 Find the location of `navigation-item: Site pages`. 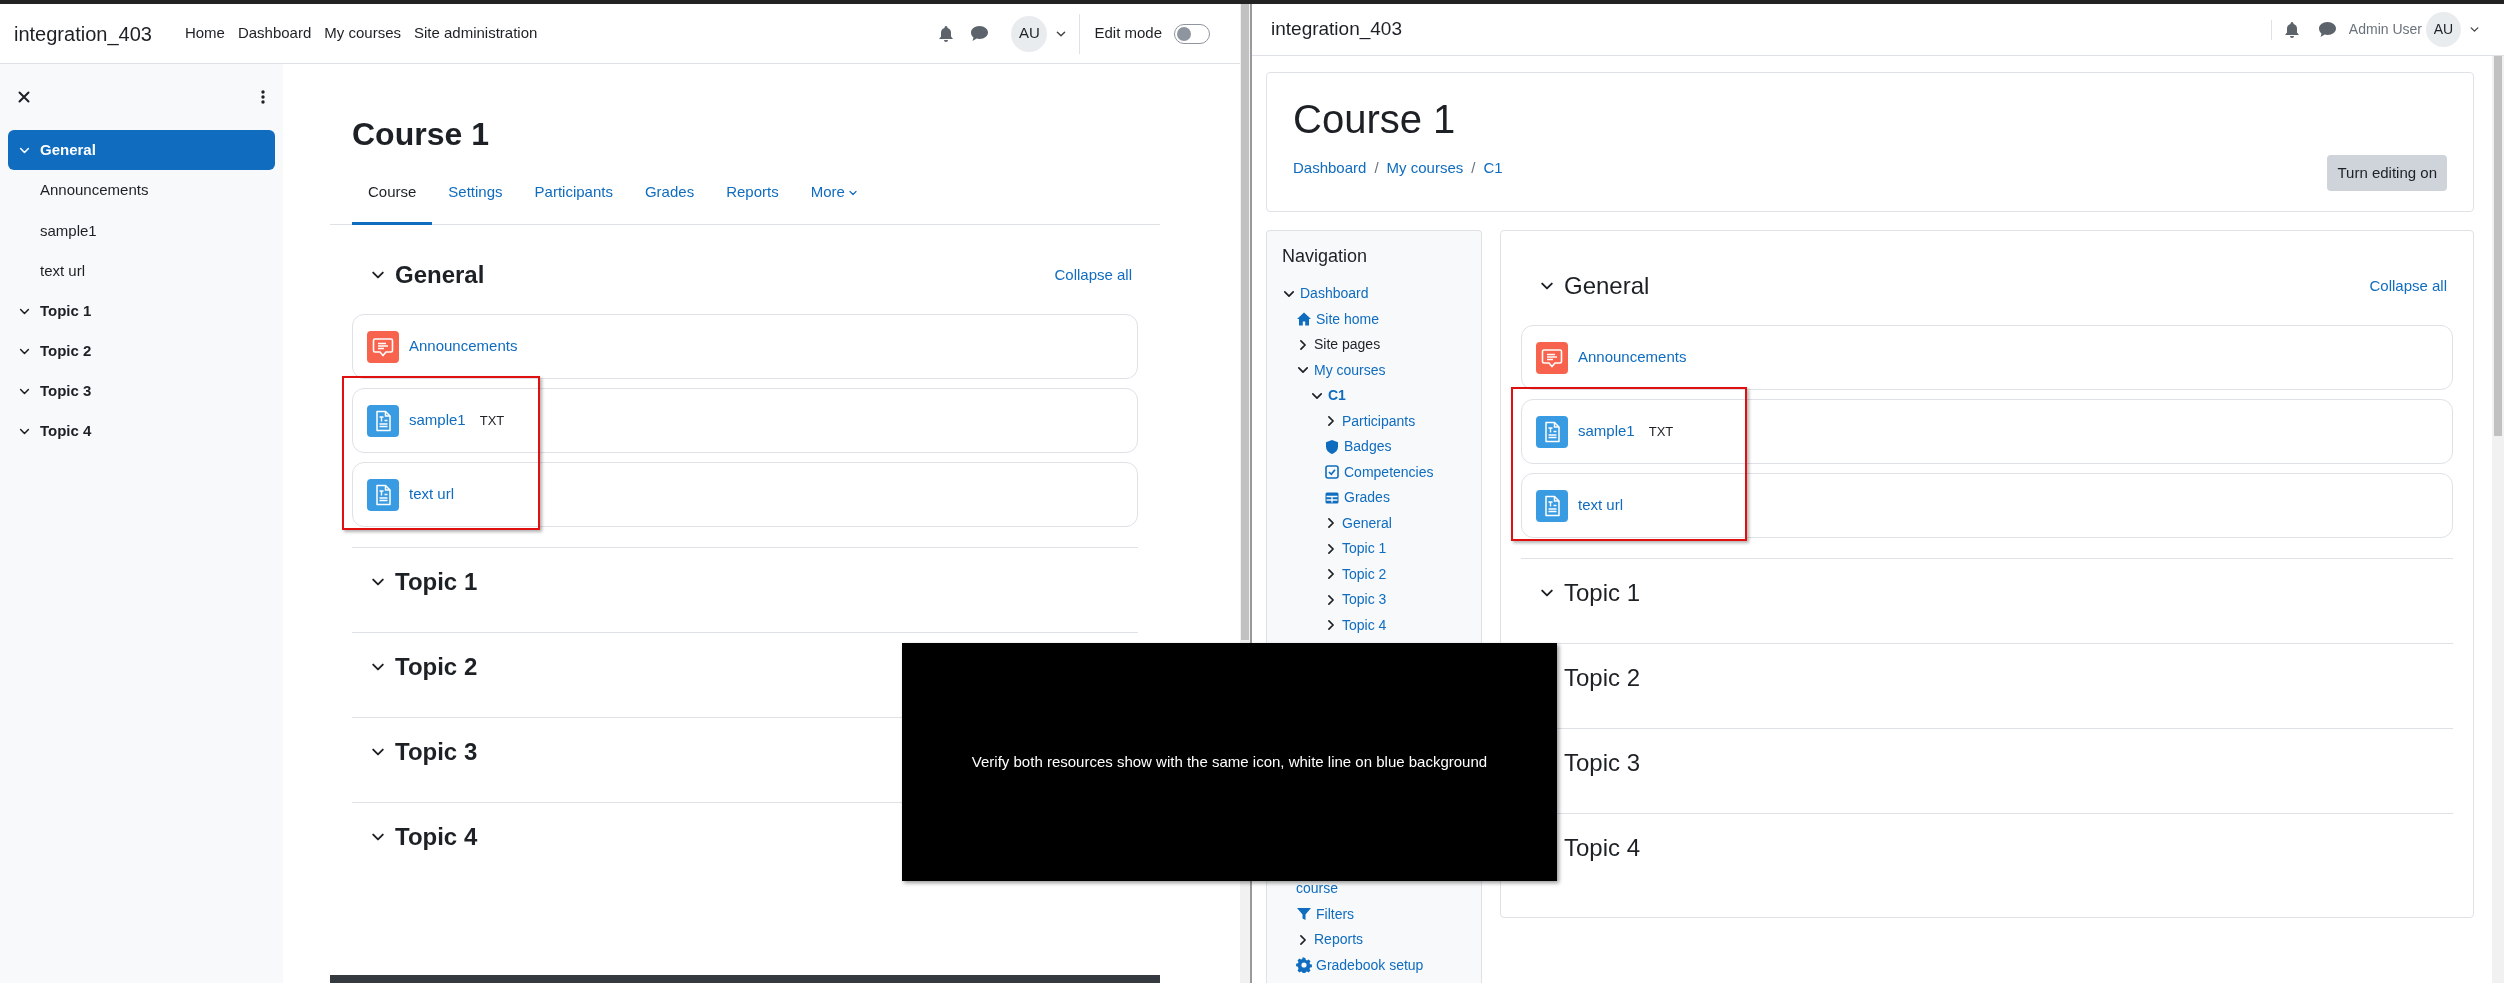

navigation-item: Site pages is located at coordinates (1347, 345).